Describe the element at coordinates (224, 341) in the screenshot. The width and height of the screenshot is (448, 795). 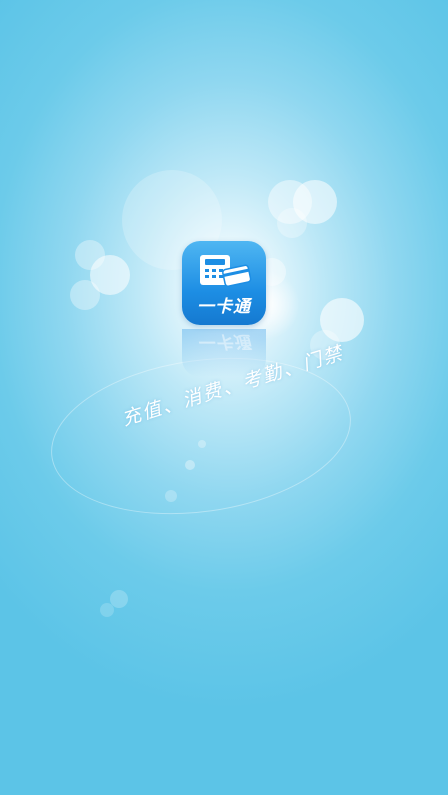
I see `app-name-reflection: 一卡通` at that location.